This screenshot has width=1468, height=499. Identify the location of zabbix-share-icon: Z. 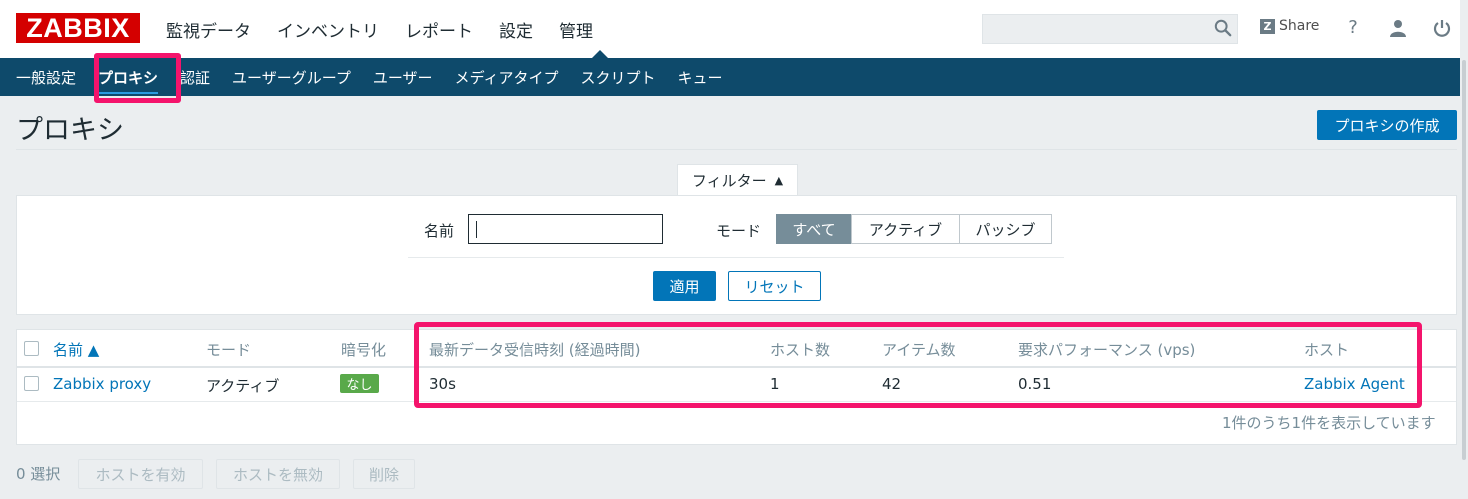
(1267, 26).